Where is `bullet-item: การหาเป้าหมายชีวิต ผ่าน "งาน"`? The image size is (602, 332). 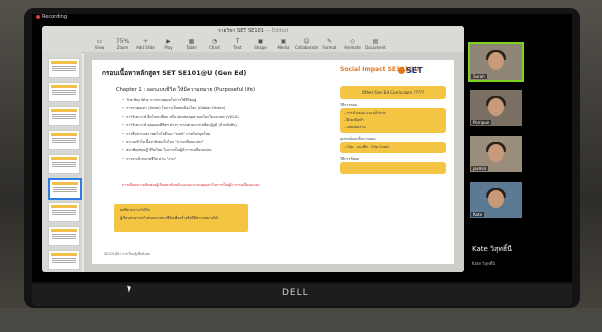 bullet-item: การหาเป้าหมายชีวิต ผ่าน "งาน" is located at coordinates (227, 159).